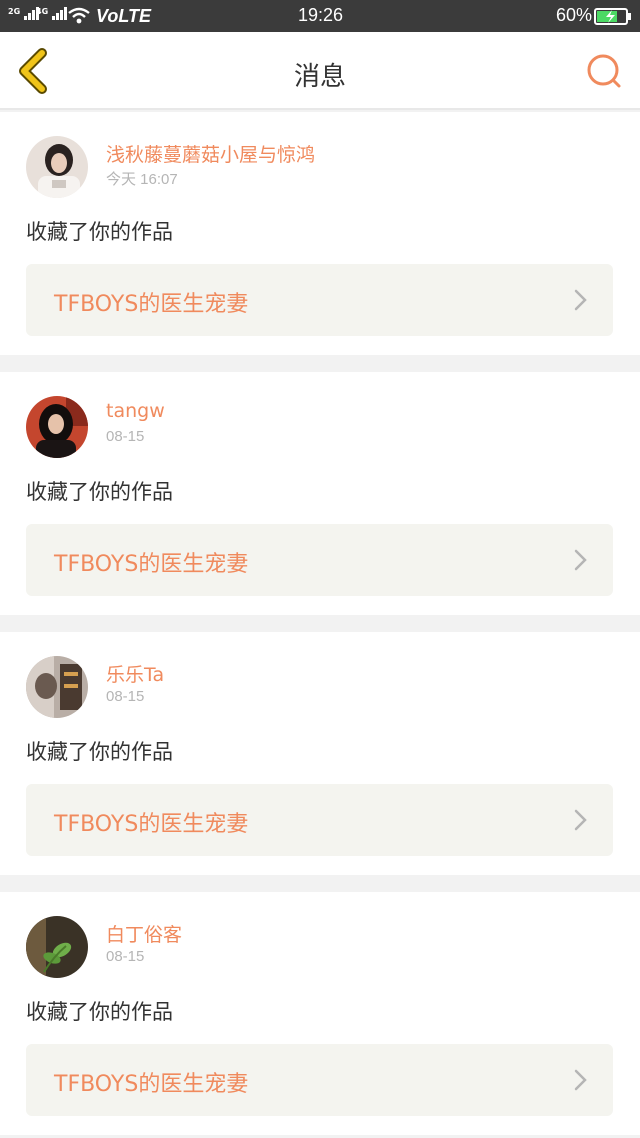 This screenshot has width=640, height=1138. Describe the element at coordinates (612, 16) in the screenshot. I see `battery-icon` at that location.